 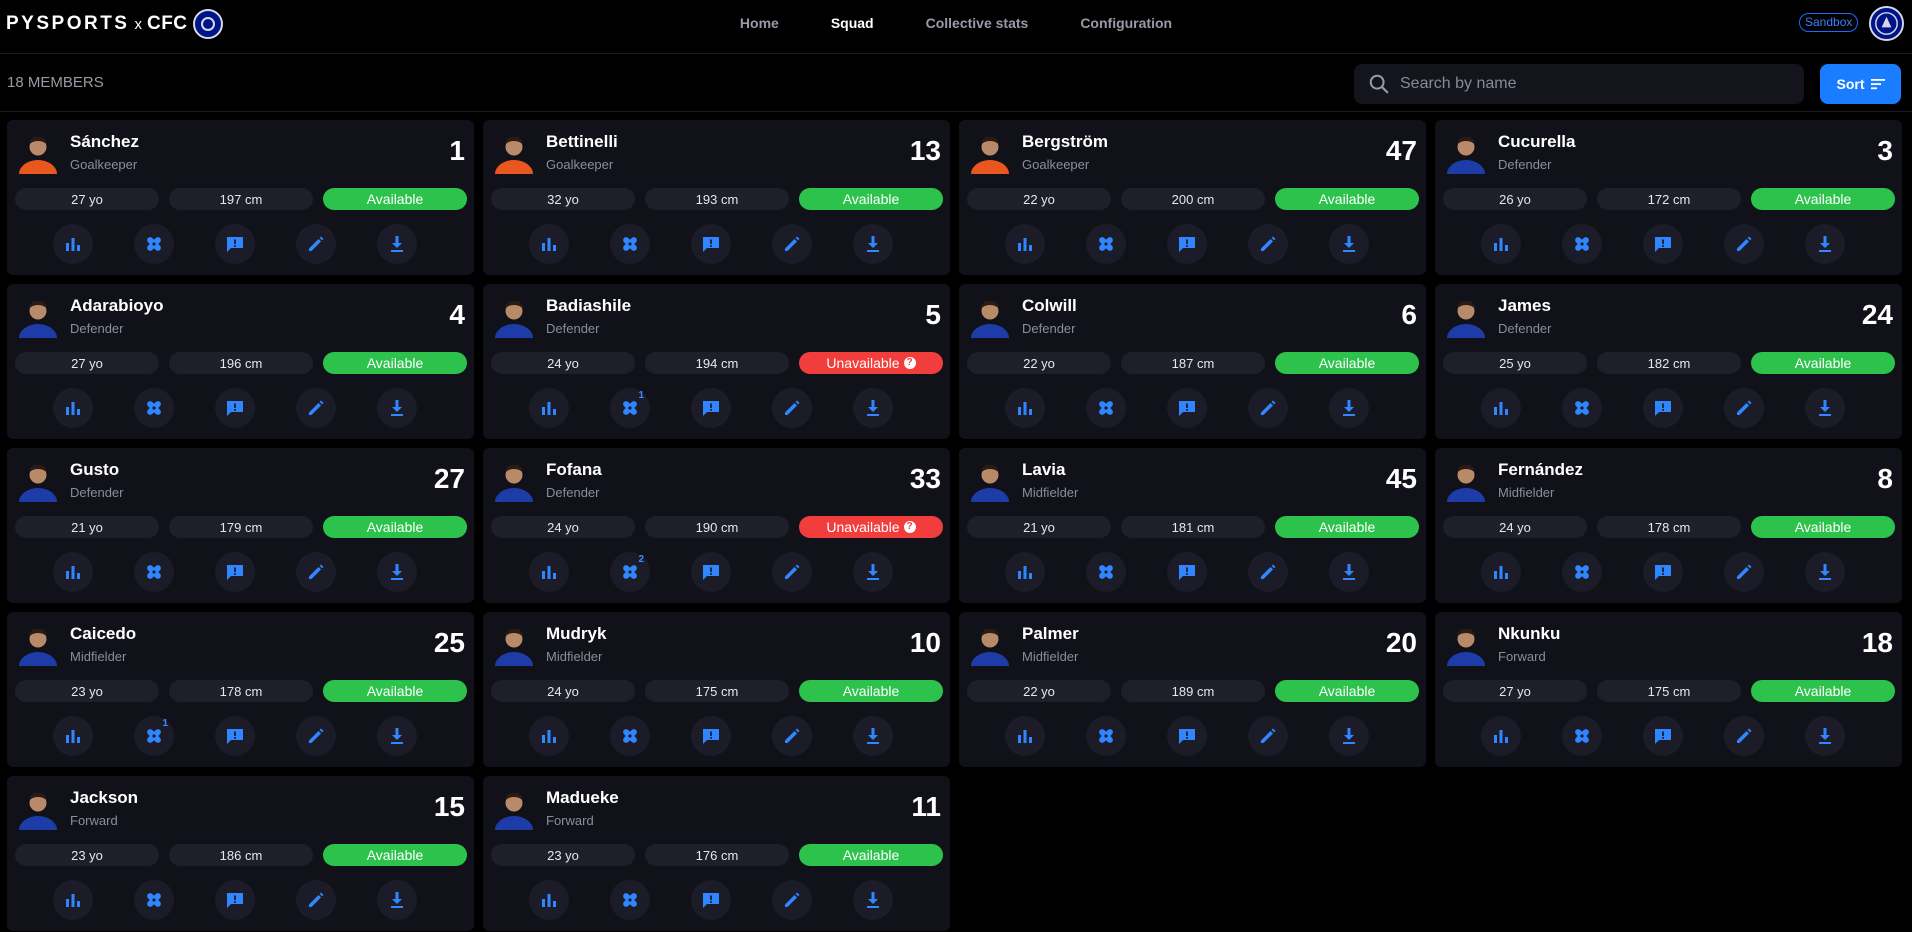 I want to click on brand-logo: PYSPORTS x CFC, so click(x=114, y=24).